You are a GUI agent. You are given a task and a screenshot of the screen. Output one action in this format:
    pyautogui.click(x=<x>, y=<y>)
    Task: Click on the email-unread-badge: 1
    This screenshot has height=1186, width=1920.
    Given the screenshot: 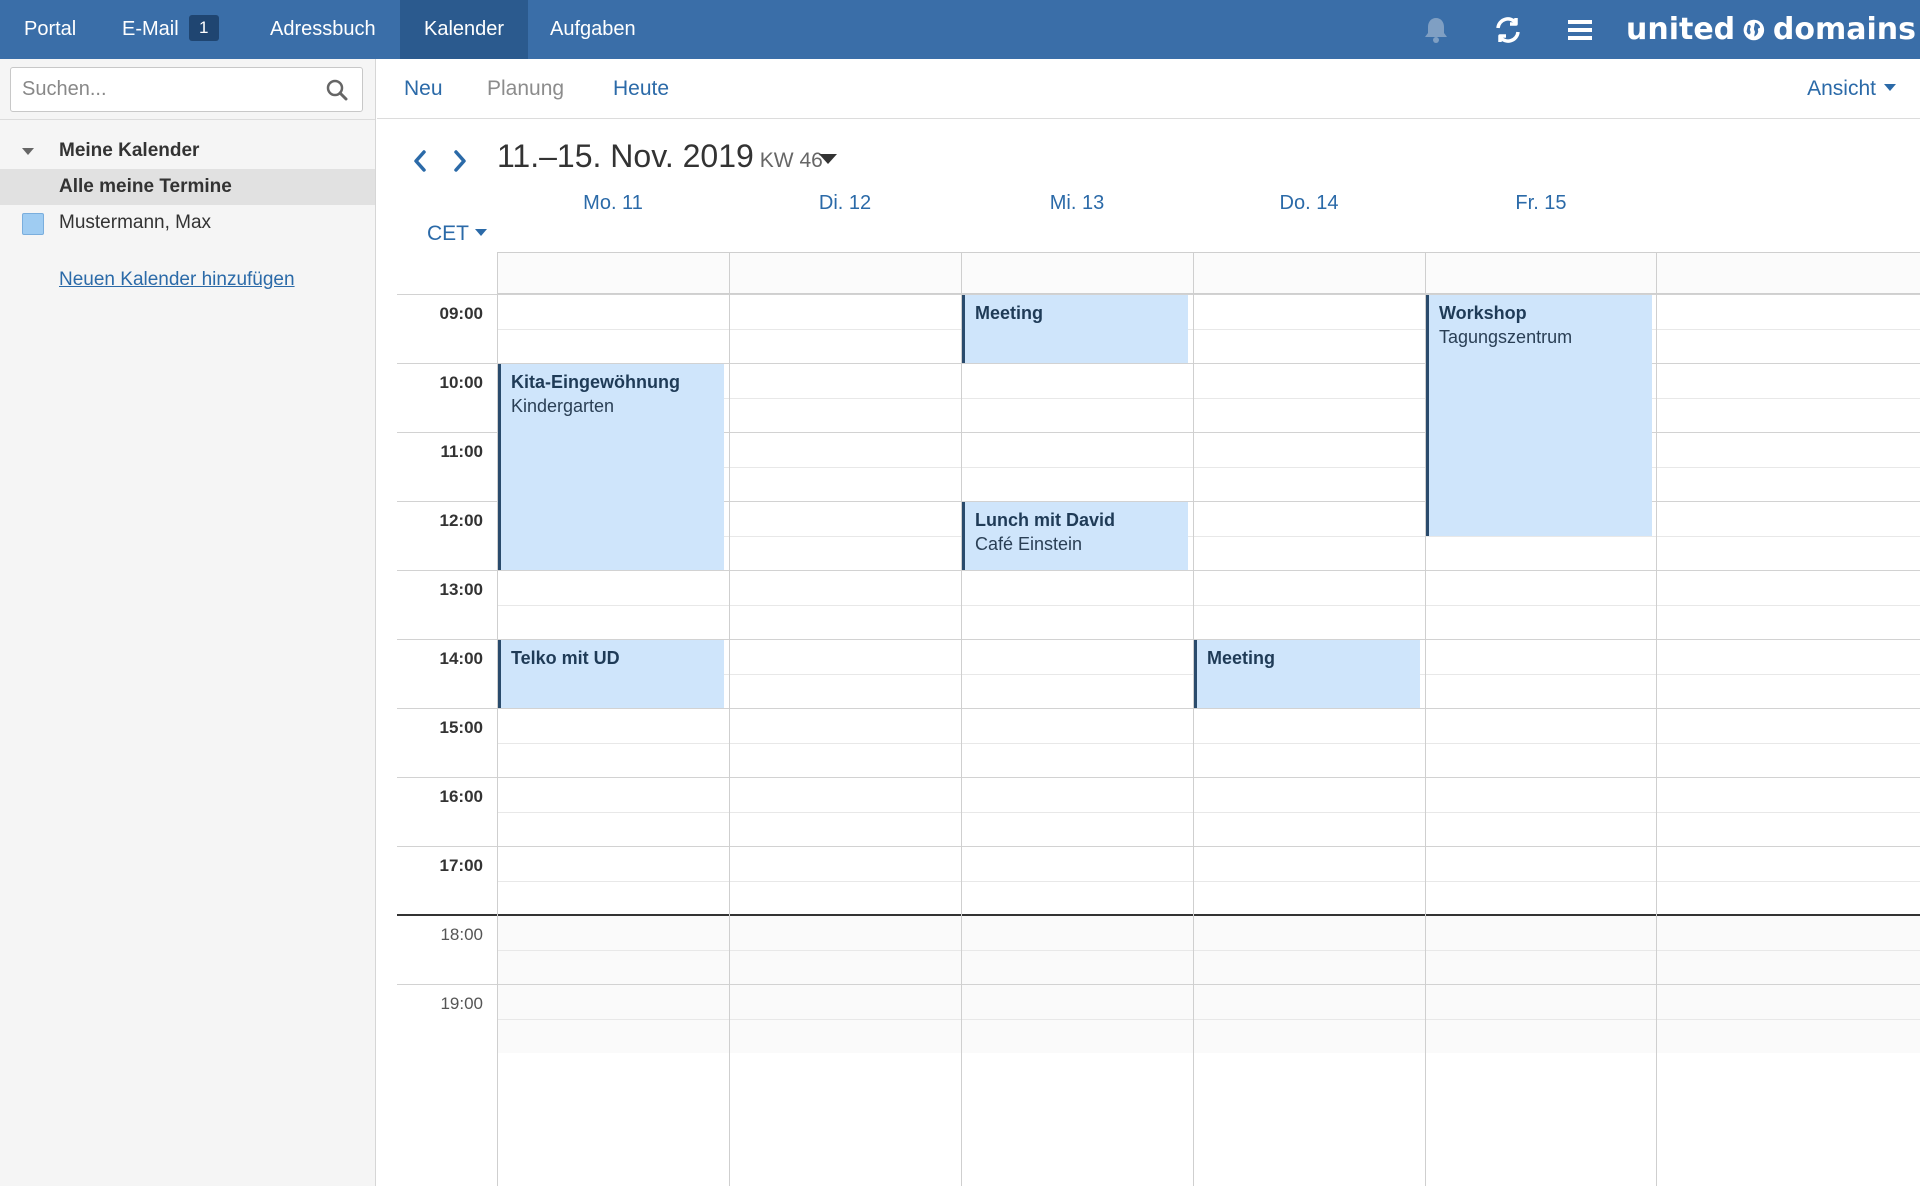 What is the action you would take?
    pyautogui.click(x=203, y=27)
    